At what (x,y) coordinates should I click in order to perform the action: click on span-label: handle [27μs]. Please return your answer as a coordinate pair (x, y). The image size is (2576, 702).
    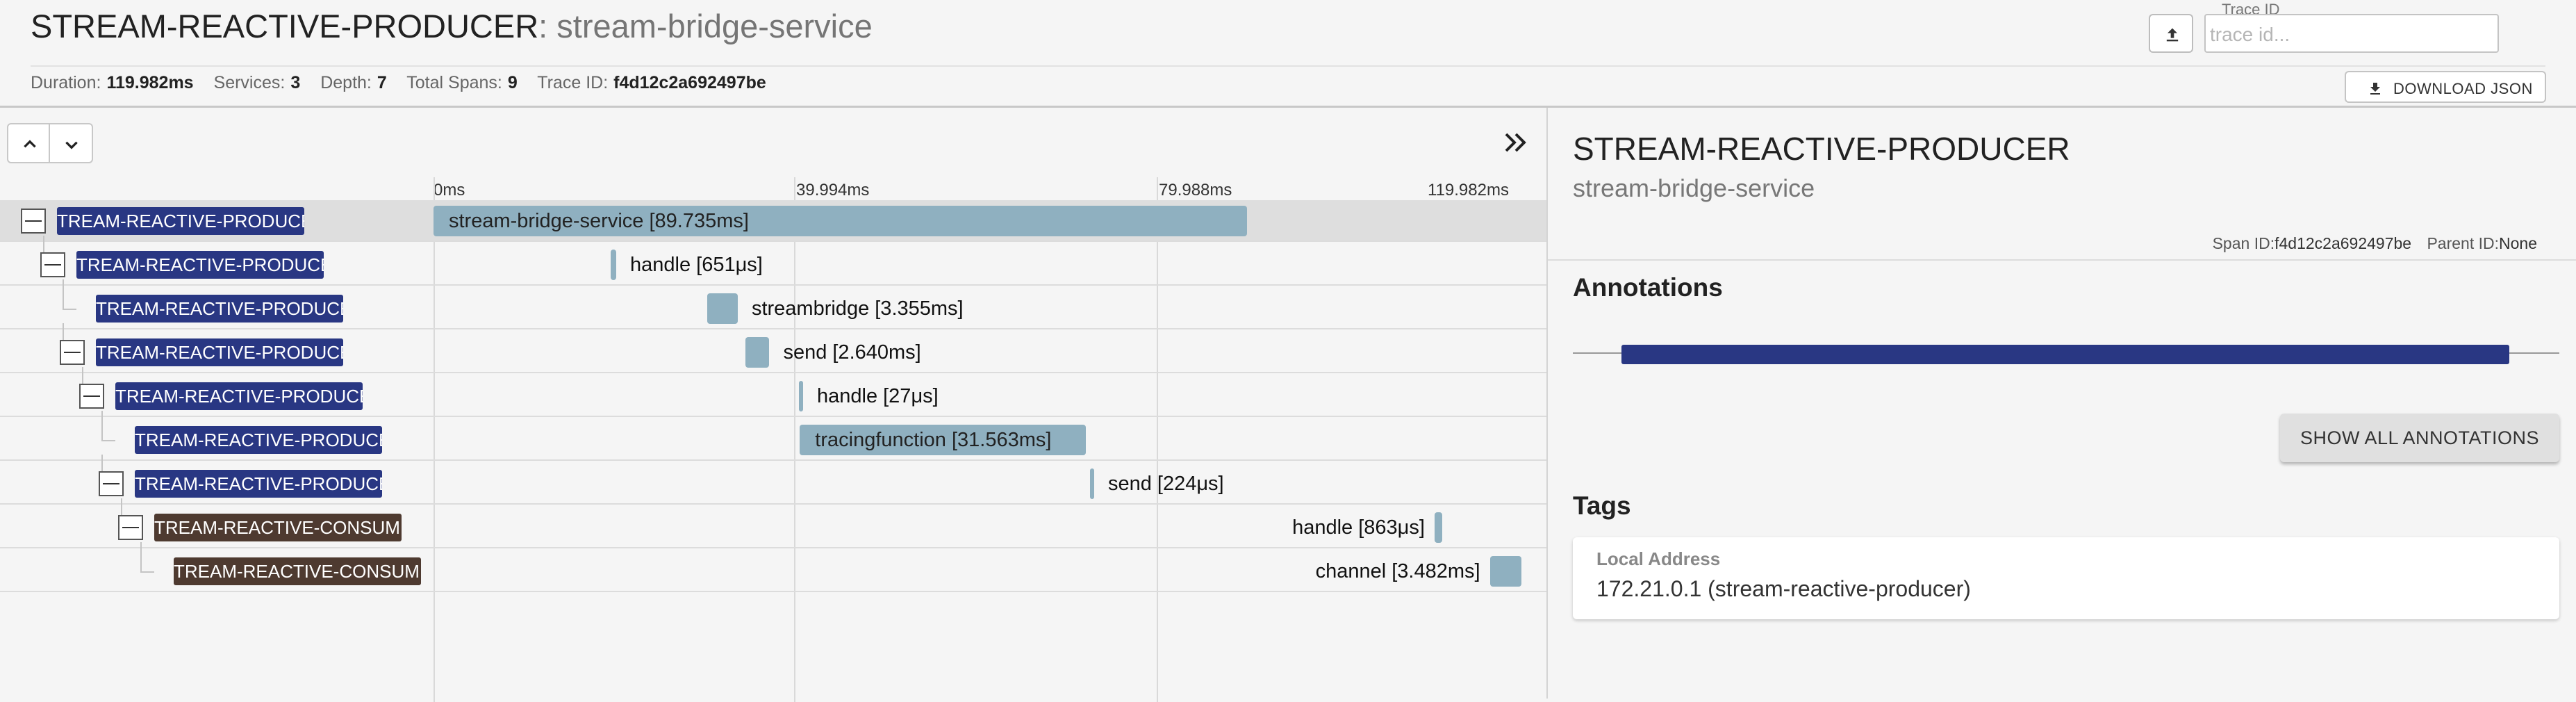
    Looking at the image, I should click on (877, 396).